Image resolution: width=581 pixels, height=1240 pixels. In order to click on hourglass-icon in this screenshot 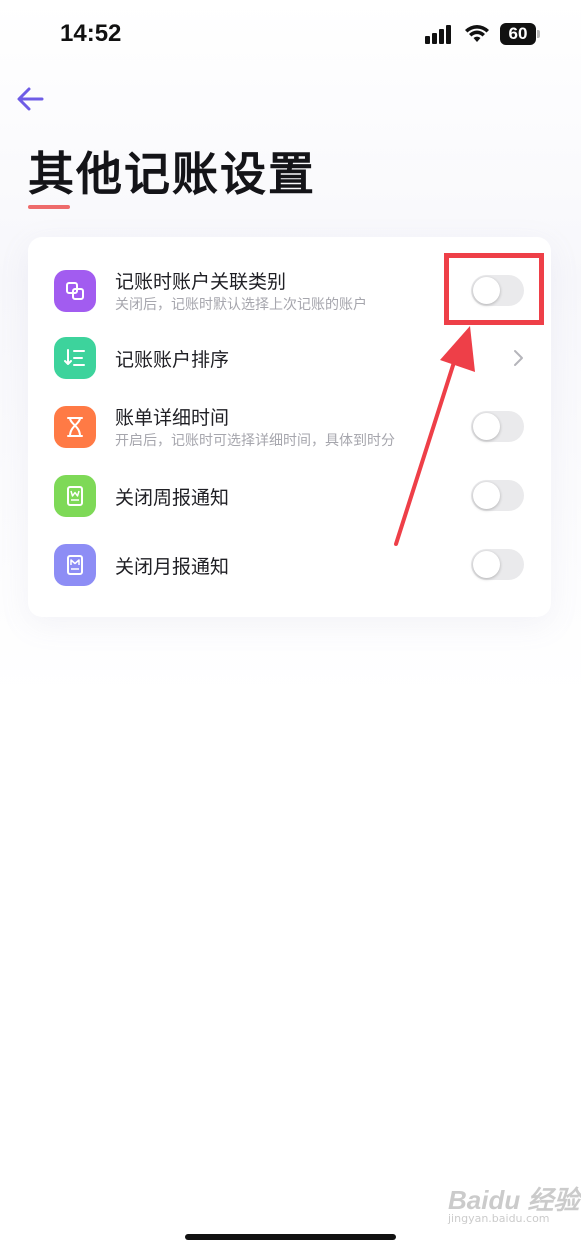, I will do `click(75, 427)`.